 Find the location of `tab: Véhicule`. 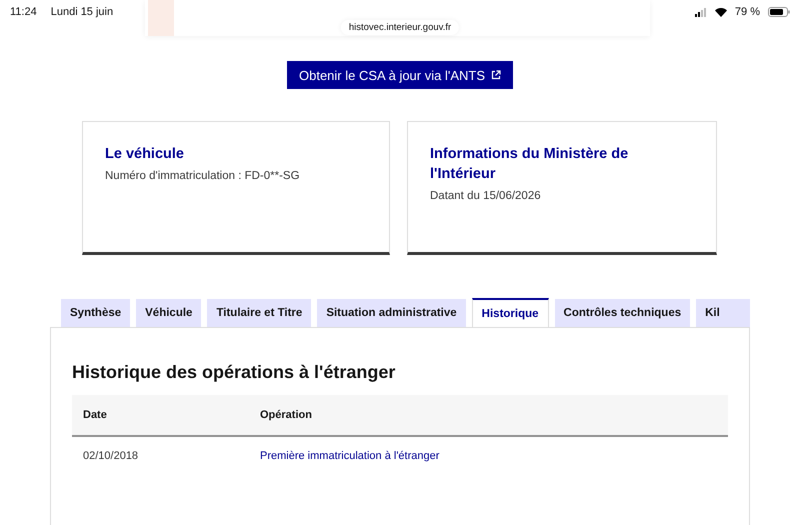

tab: Véhicule is located at coordinates (169, 313).